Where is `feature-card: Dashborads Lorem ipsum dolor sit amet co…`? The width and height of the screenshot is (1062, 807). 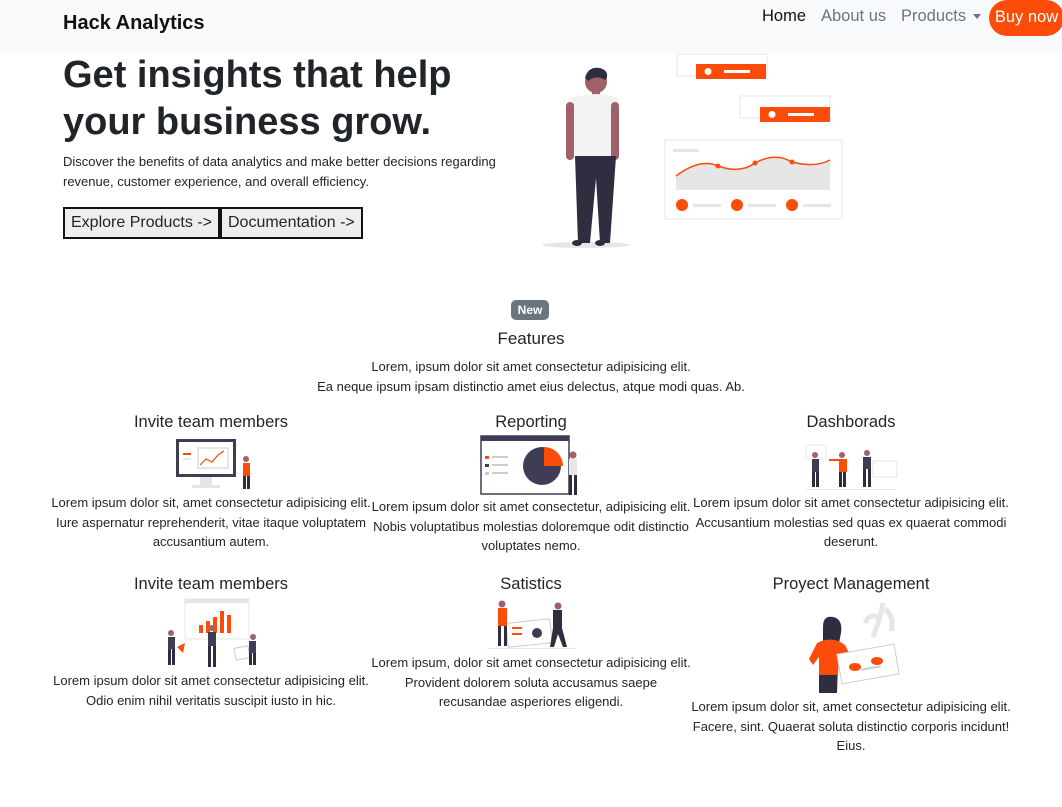
feature-card: Dashborads Lorem ipsum dolor sit amet co… is located at coordinates (851, 481).